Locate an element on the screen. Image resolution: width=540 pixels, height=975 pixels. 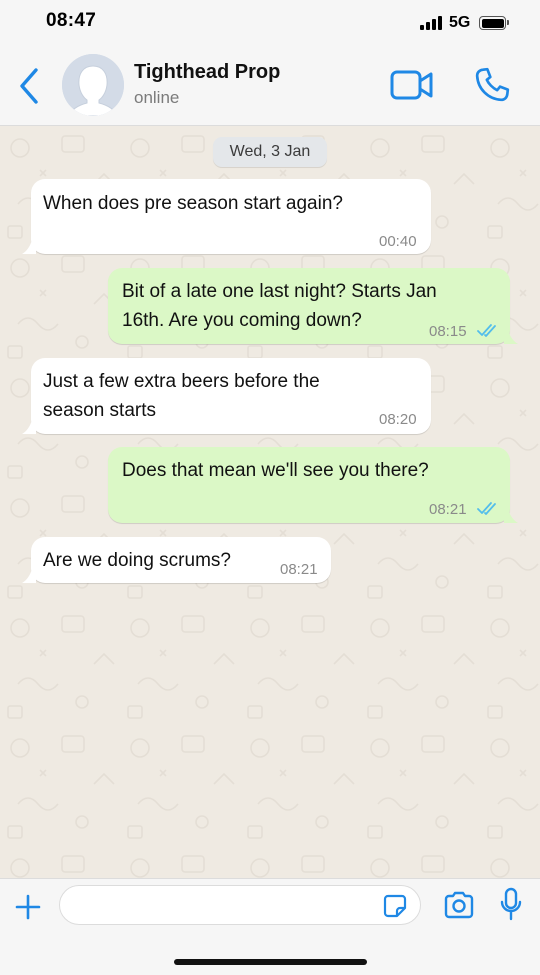
signal-icon is located at coordinates (431, 23).